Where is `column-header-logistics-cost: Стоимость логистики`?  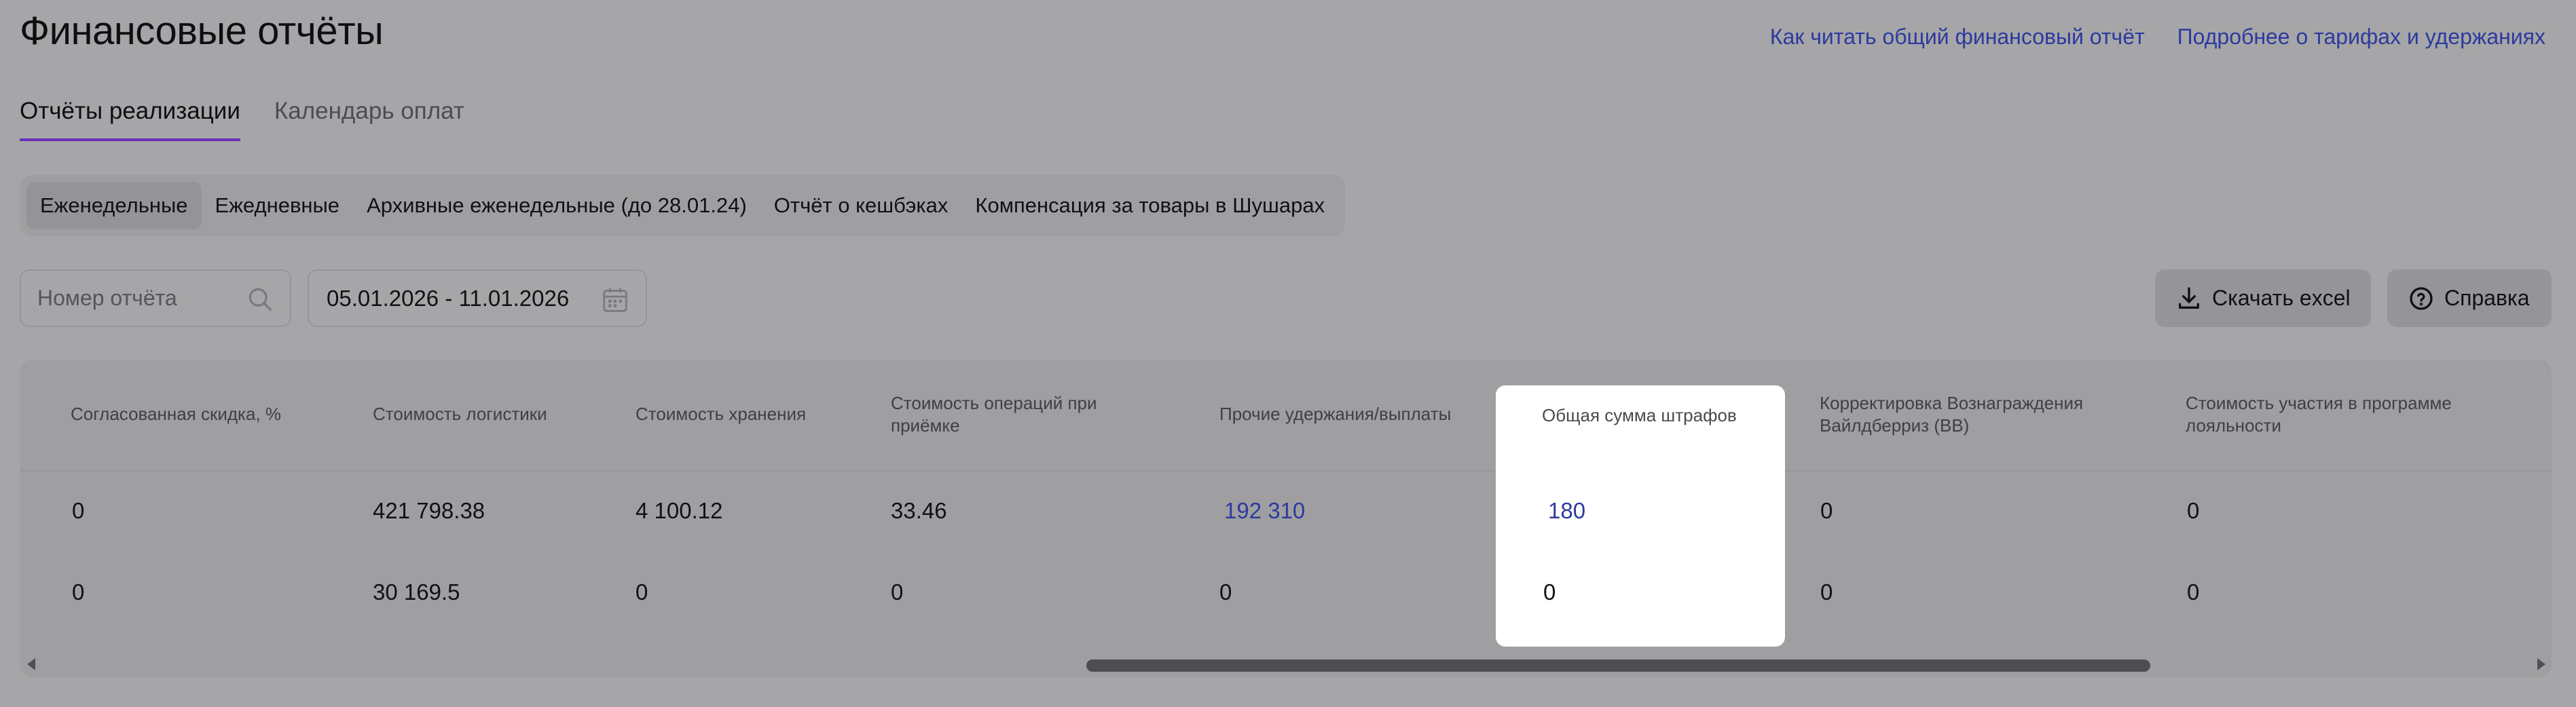 column-header-logistics-cost: Стоимость логистики is located at coordinates (460, 414).